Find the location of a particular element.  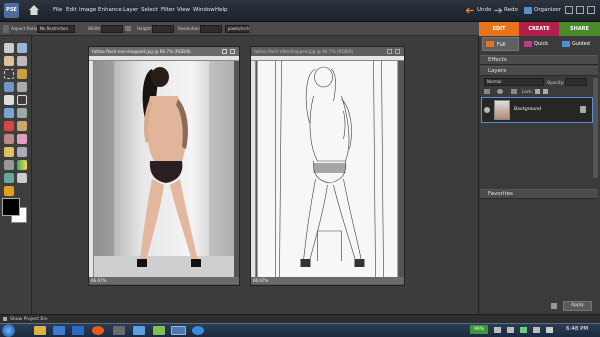

clone-stamp-tool-icon is located at coordinates (9, 139).